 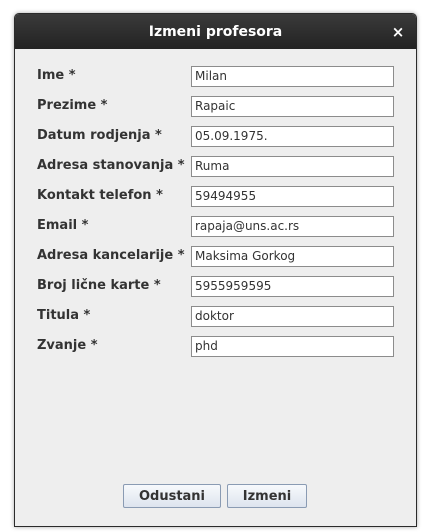 What do you see at coordinates (100, 195) in the screenshot?
I see `kontakt-telefon-label: Kontakt telefon *` at bounding box center [100, 195].